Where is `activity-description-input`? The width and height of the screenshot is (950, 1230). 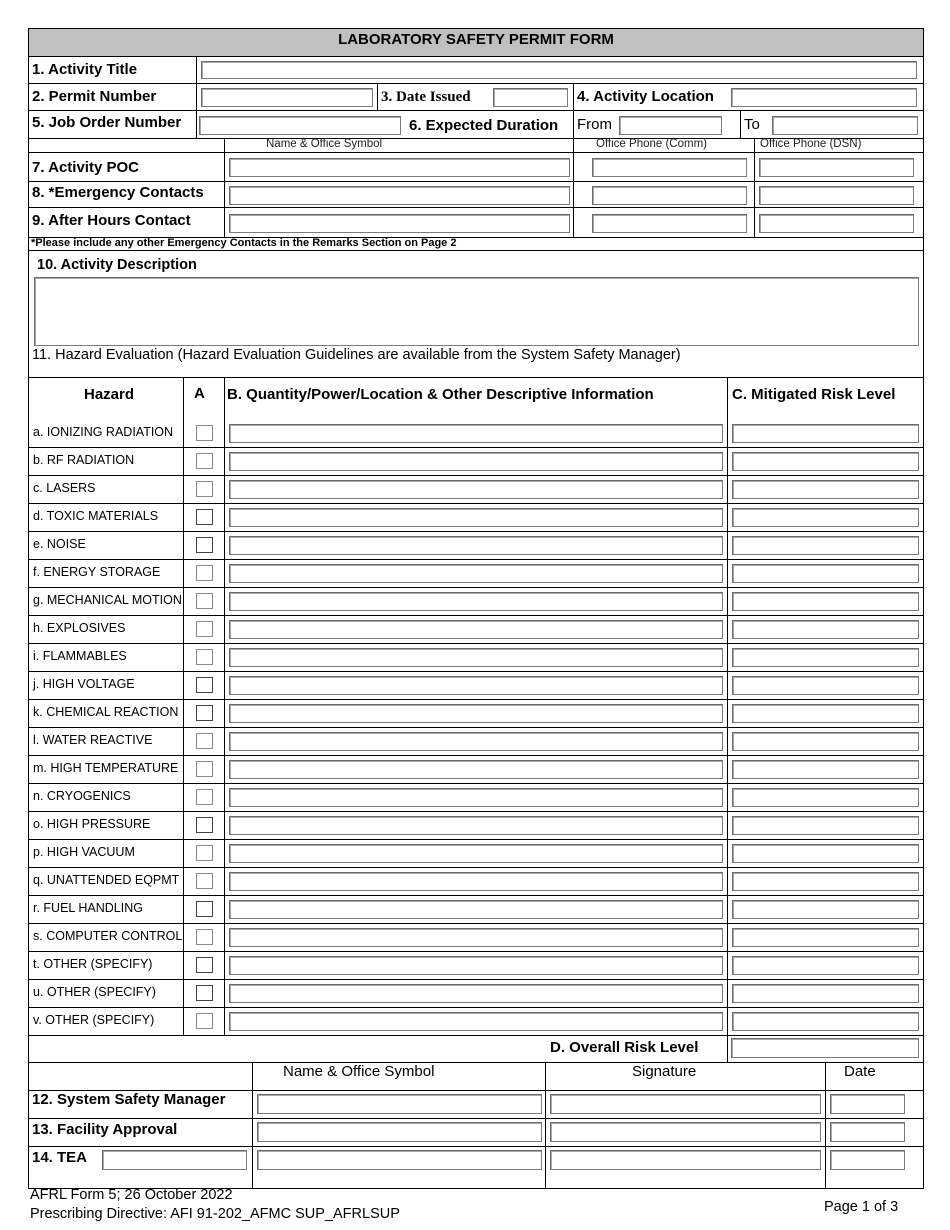 activity-description-input is located at coordinates (476, 311).